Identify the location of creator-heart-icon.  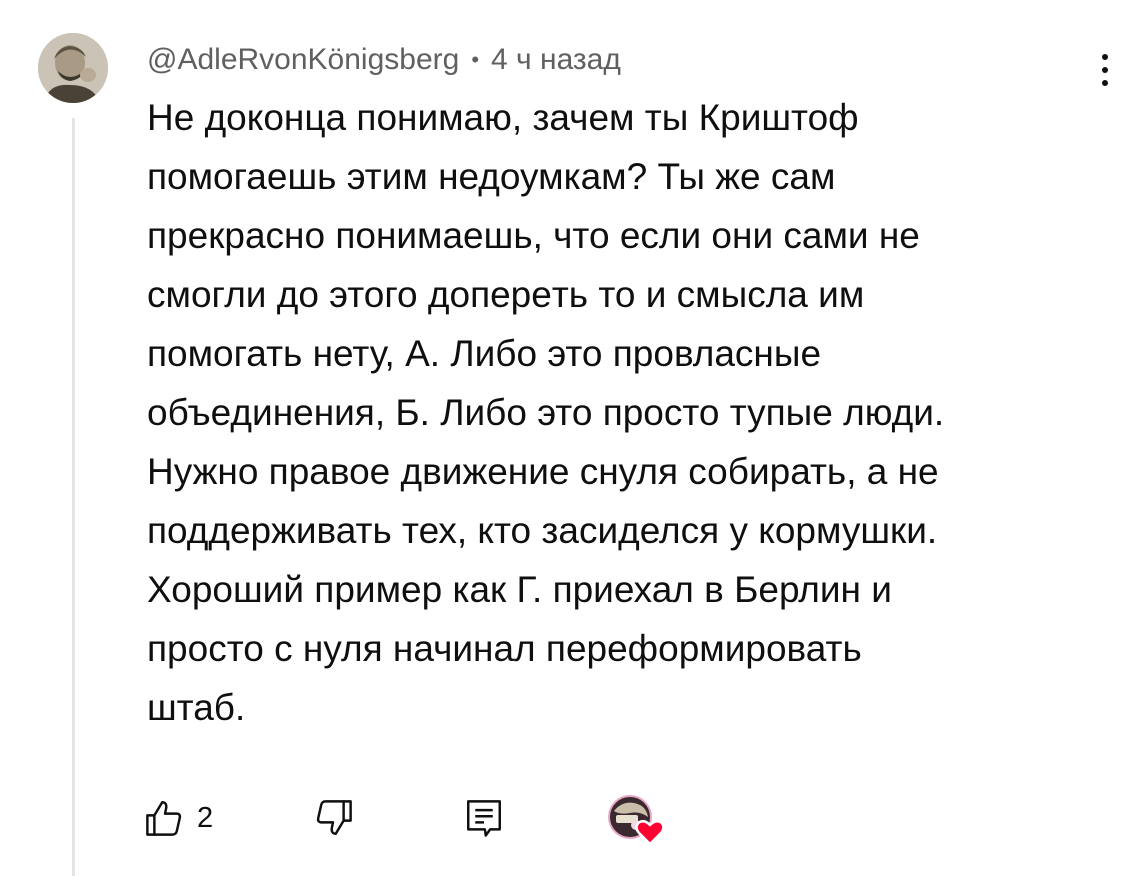
(636, 820).